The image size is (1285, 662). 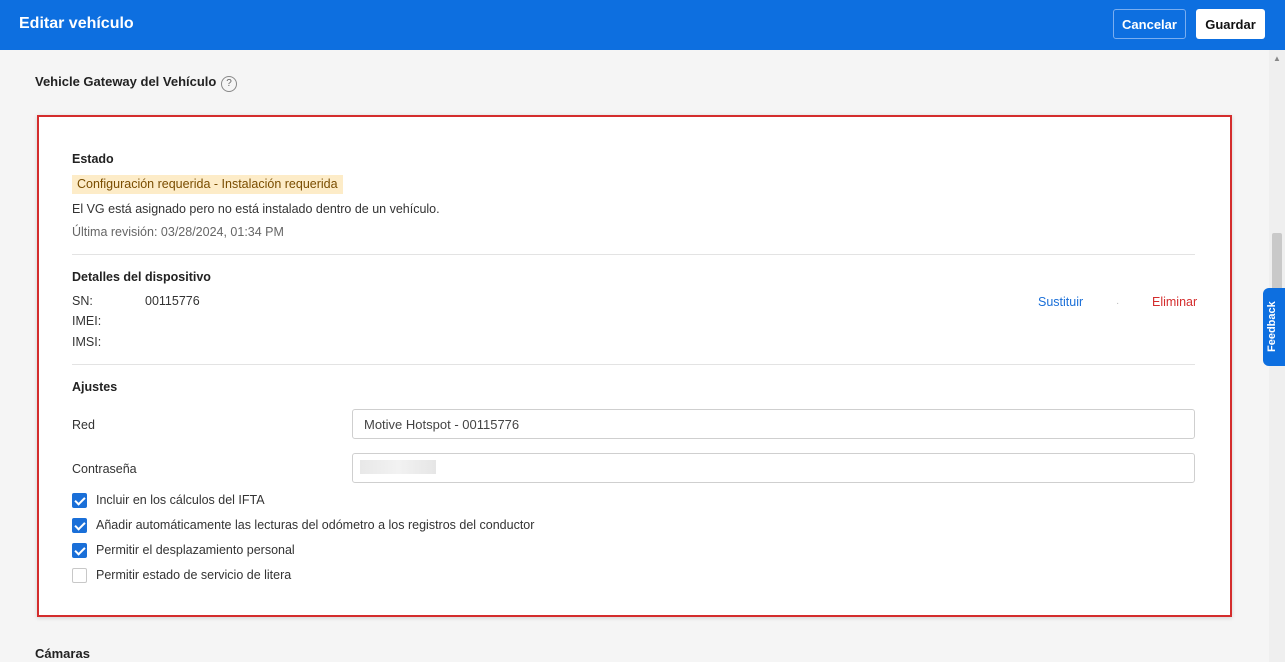 I want to click on network-input, so click(x=773, y=424).